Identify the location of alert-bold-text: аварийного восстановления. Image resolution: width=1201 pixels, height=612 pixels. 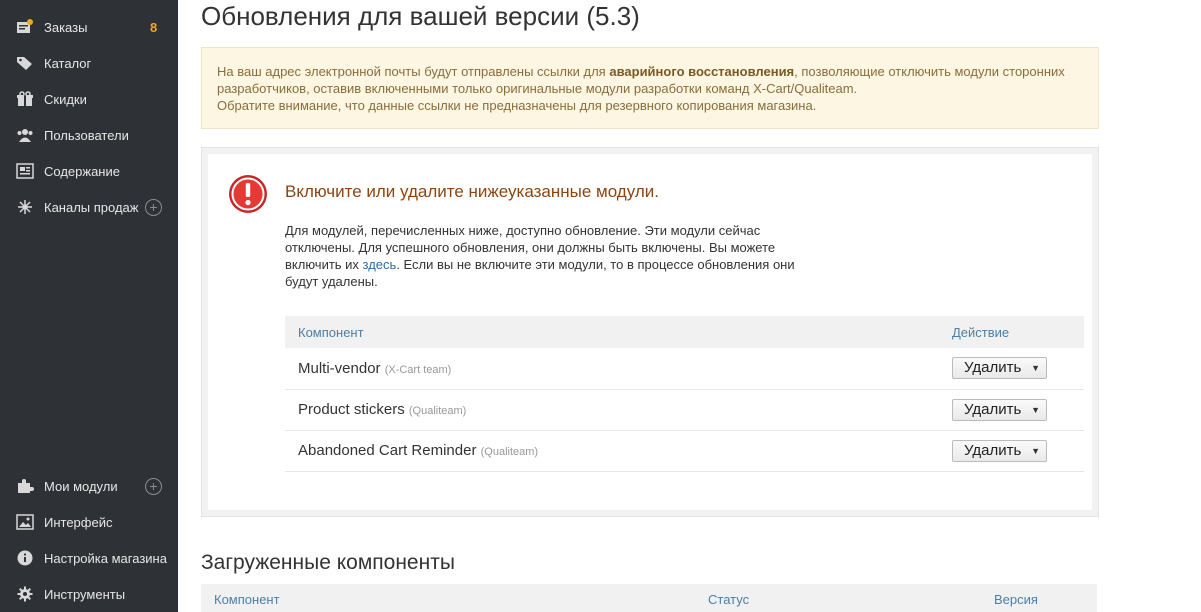
(702, 71).